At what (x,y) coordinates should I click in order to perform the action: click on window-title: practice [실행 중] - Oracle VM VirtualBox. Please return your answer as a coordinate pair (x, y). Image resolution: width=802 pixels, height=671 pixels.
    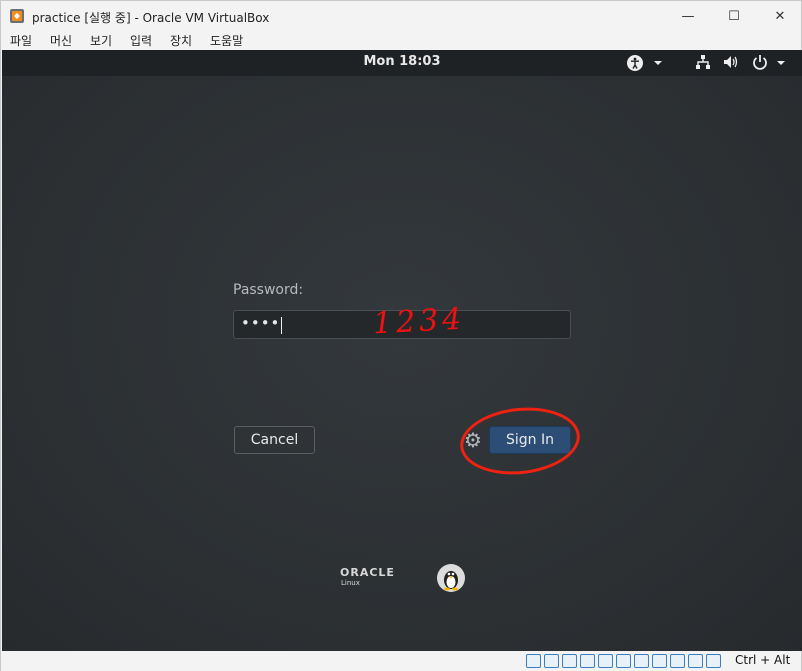
    Looking at the image, I should click on (151, 18).